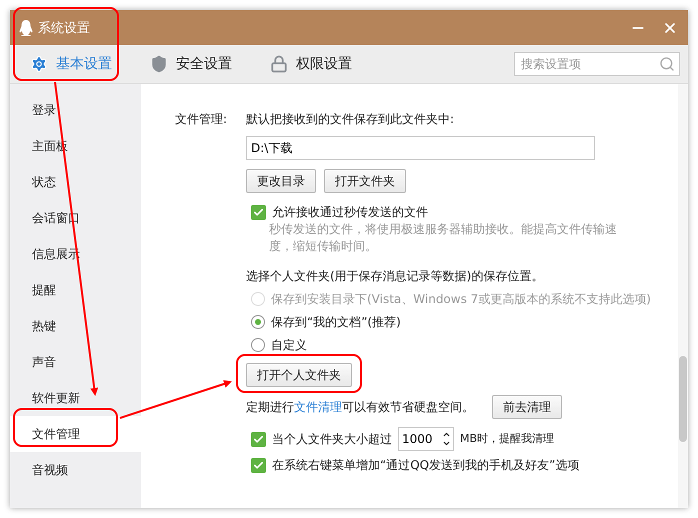 This screenshot has width=698, height=518. What do you see at coordinates (71, 64) in the screenshot?
I see `settings-tab: 基本设置` at bounding box center [71, 64].